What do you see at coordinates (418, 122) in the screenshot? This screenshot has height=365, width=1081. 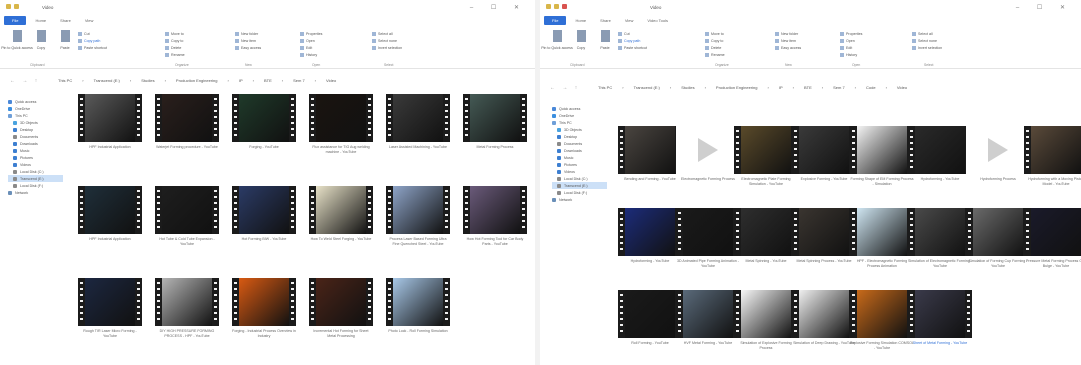 I see `video-file-item: Laser Assisted Machining - YouTube` at bounding box center [418, 122].